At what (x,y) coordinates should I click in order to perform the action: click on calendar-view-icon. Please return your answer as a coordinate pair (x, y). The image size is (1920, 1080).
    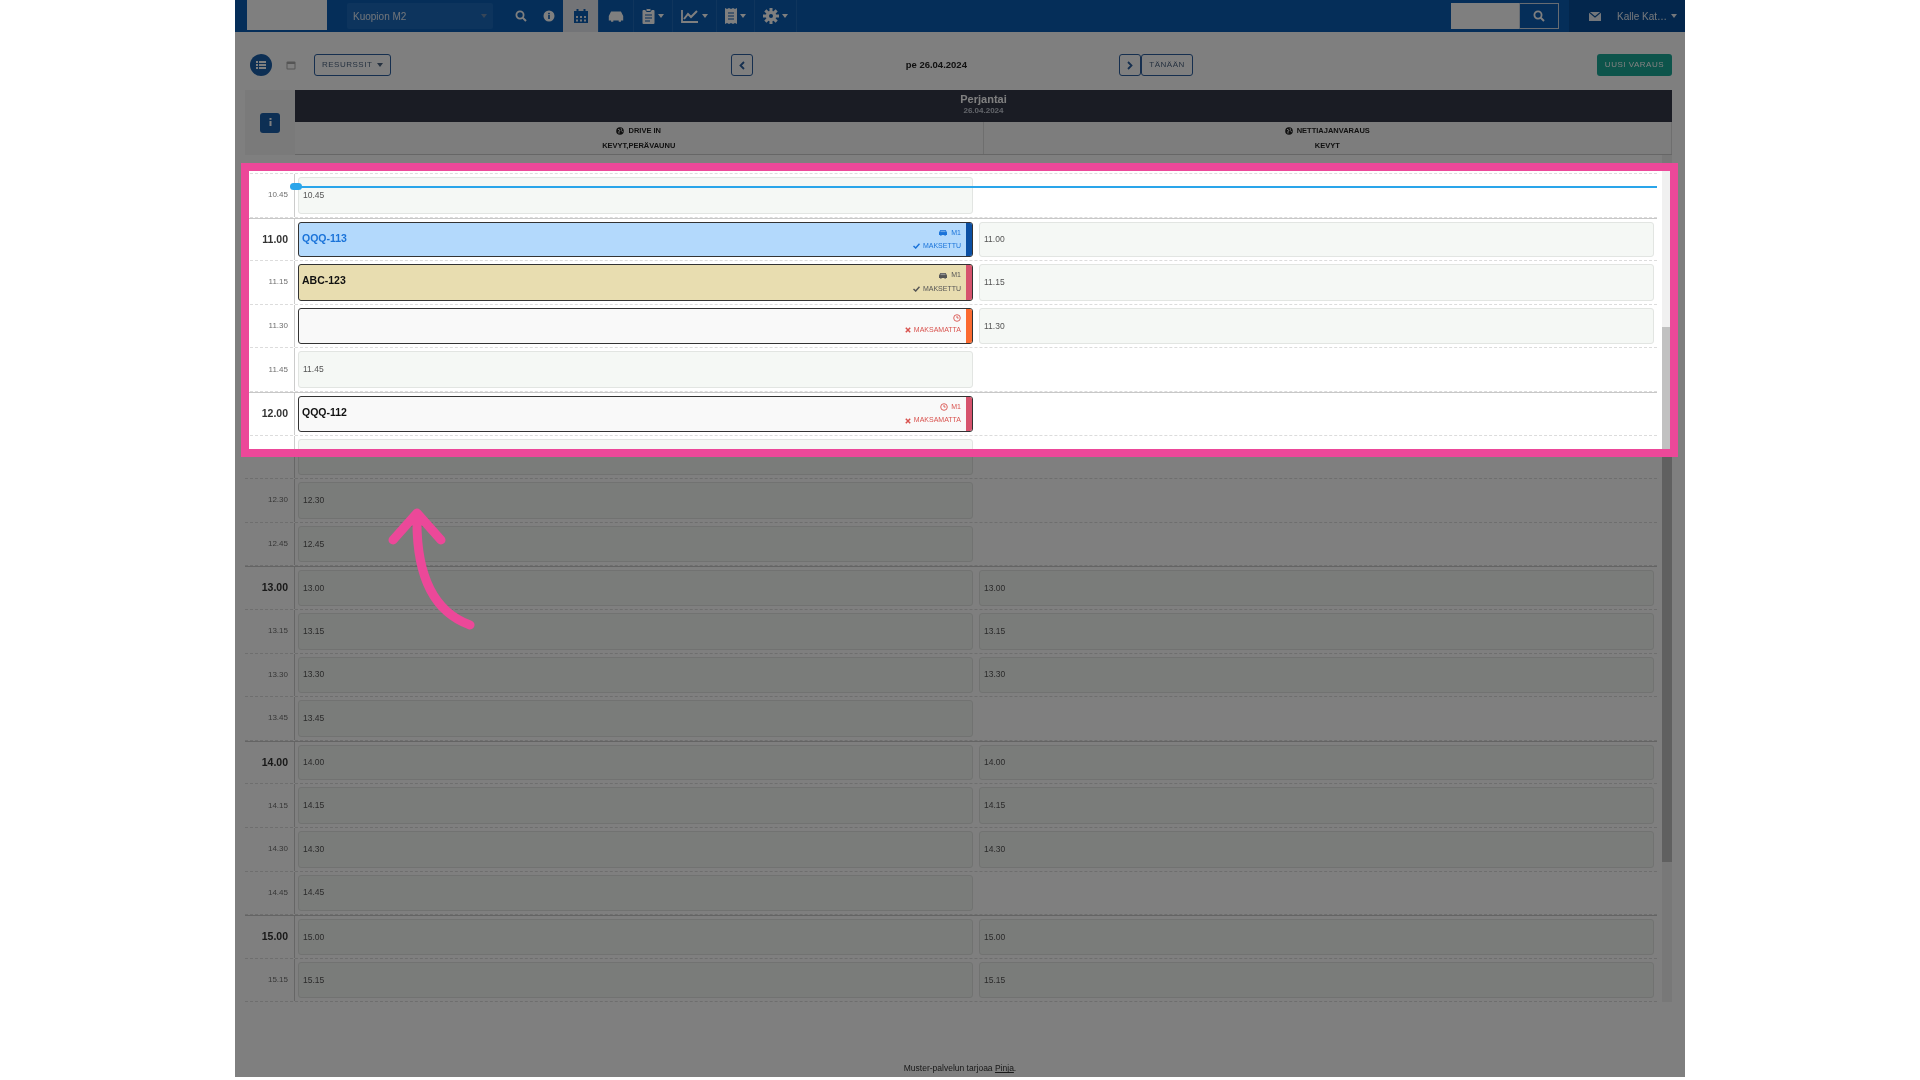
    Looking at the image, I should click on (291, 65).